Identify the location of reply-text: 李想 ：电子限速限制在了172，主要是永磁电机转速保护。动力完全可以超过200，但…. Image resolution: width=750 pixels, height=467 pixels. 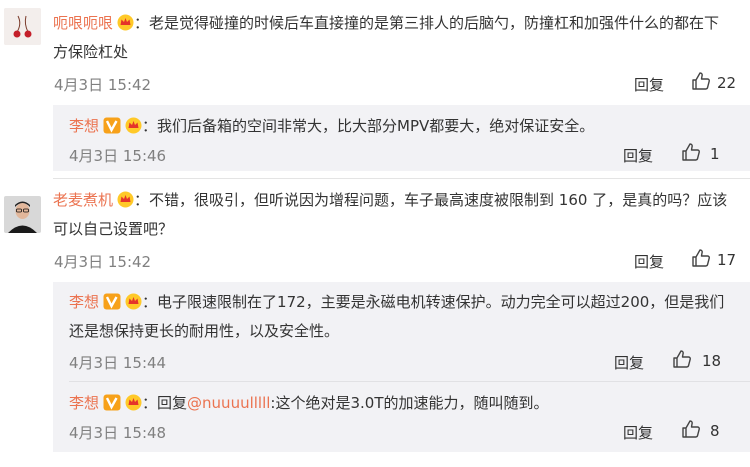
(397, 316).